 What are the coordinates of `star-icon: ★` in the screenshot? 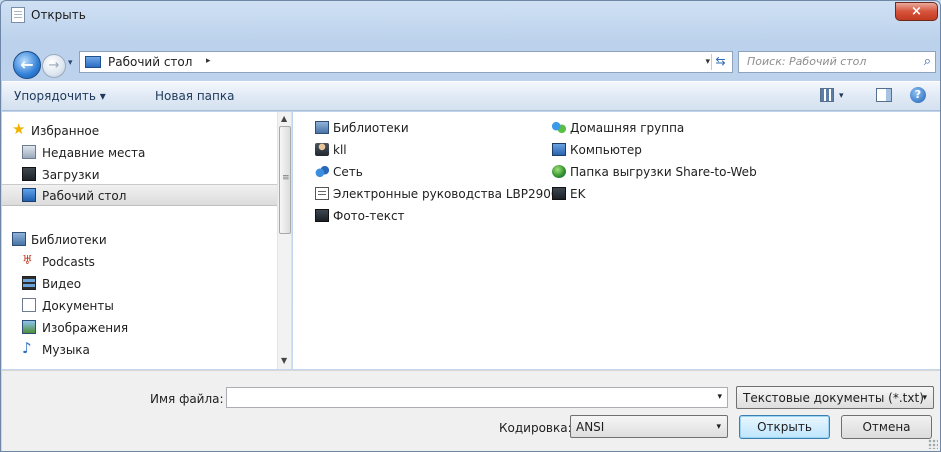 It's located at (19, 129).